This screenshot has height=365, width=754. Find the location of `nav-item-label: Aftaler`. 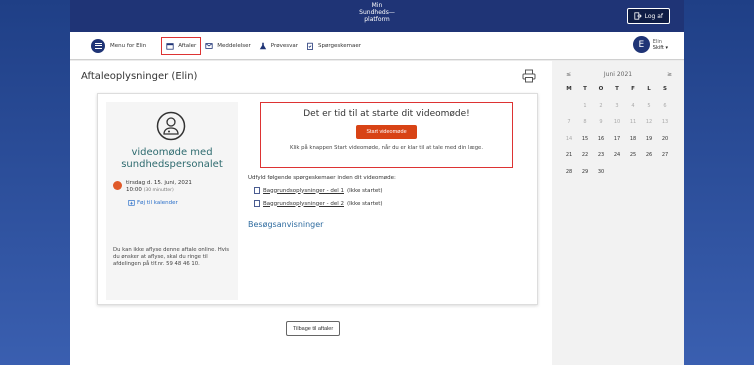

nav-item-label: Aftaler is located at coordinates (187, 45).